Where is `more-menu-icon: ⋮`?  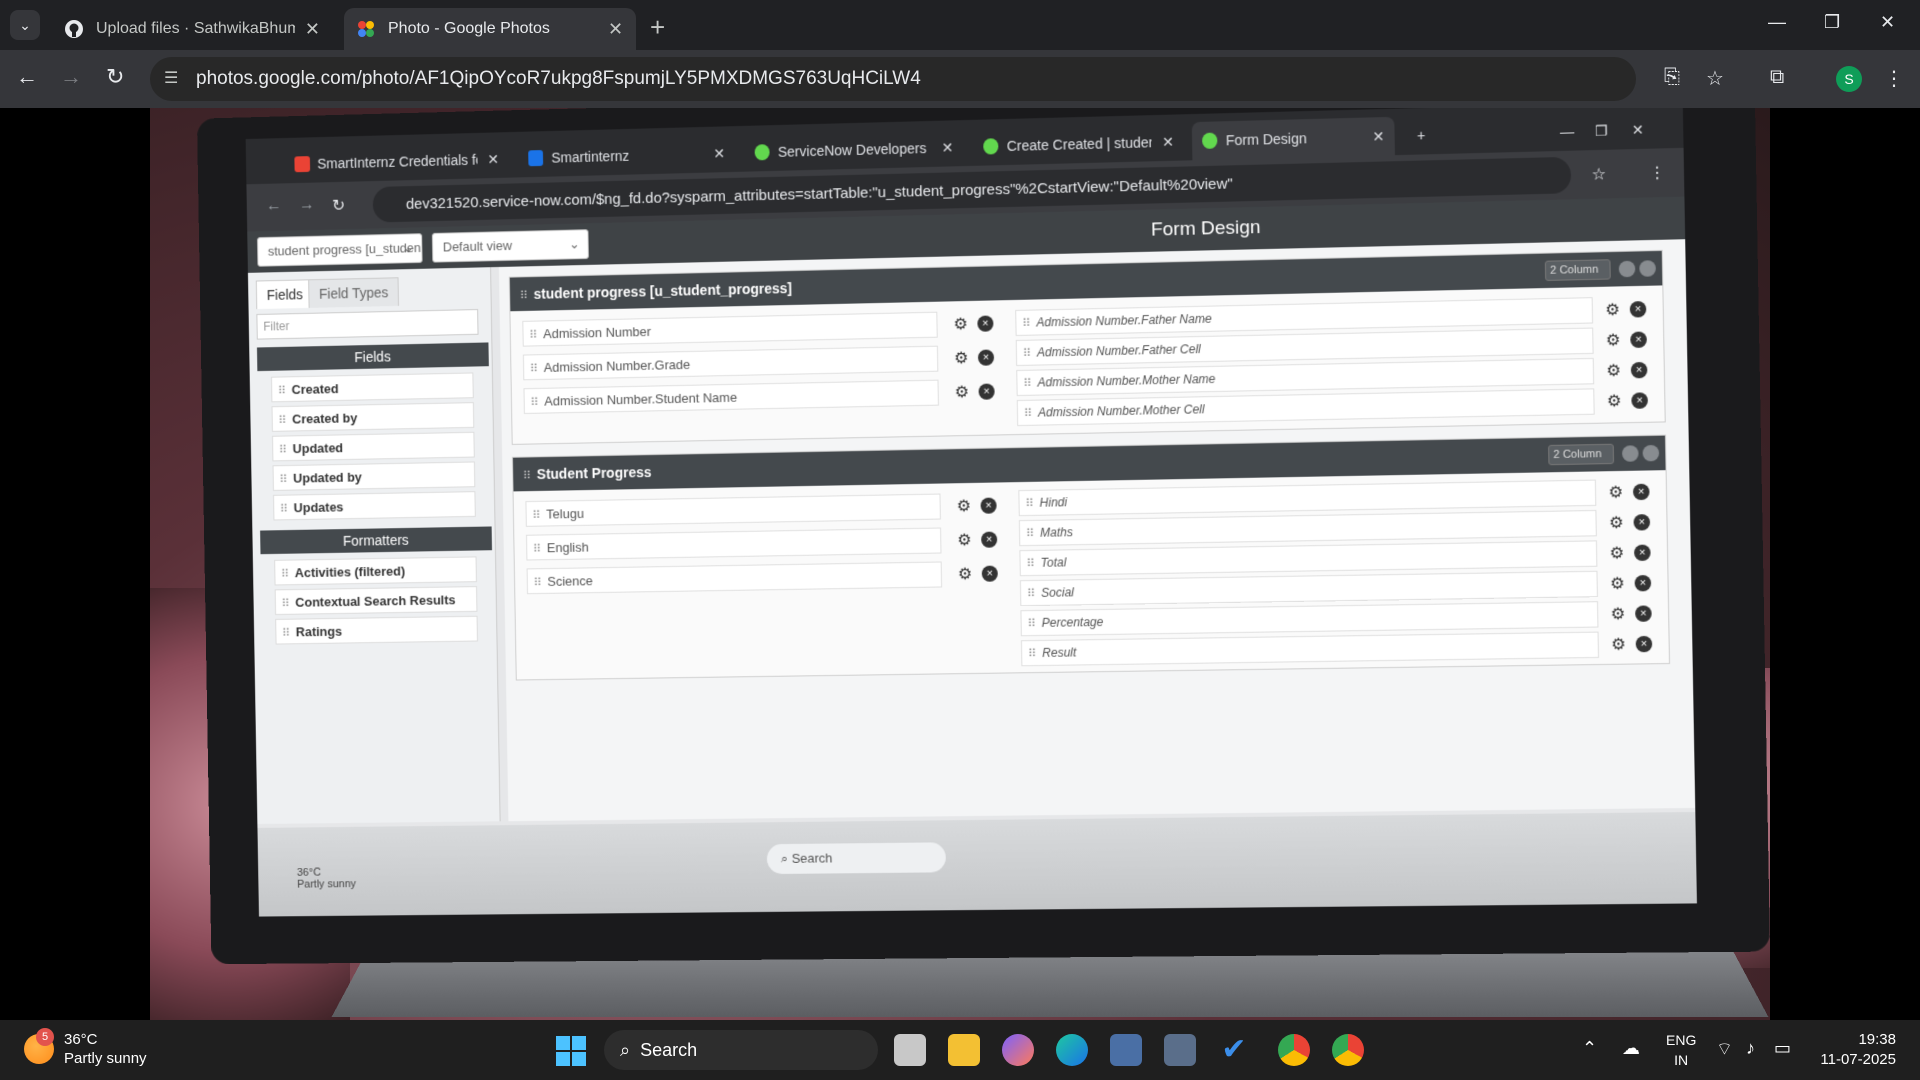 more-menu-icon: ⋮ is located at coordinates (1894, 78).